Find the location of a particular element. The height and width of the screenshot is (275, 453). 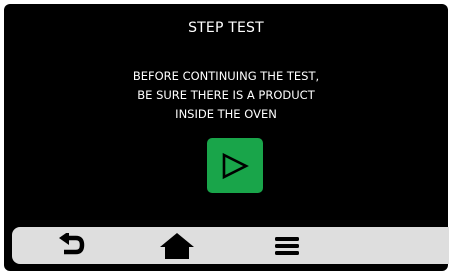

home-icon is located at coordinates (177, 245).